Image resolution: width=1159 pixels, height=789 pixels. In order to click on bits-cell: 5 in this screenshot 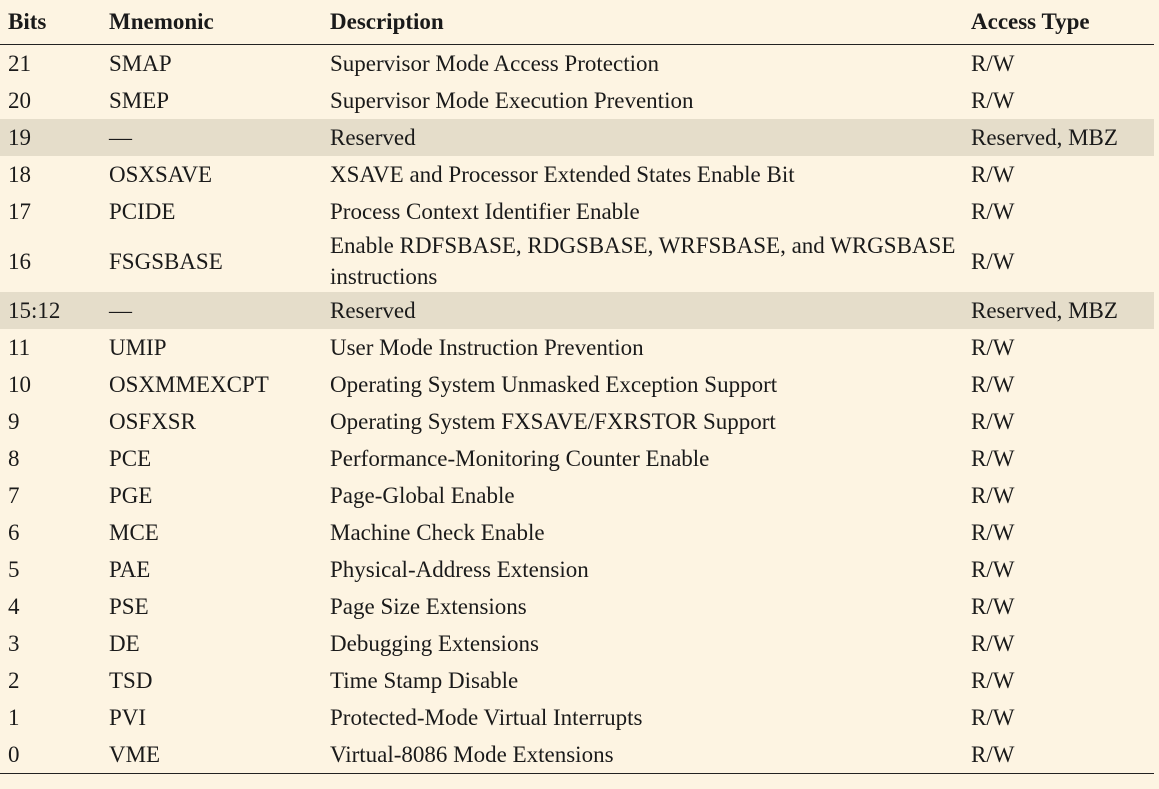, I will do `click(14, 569)`.